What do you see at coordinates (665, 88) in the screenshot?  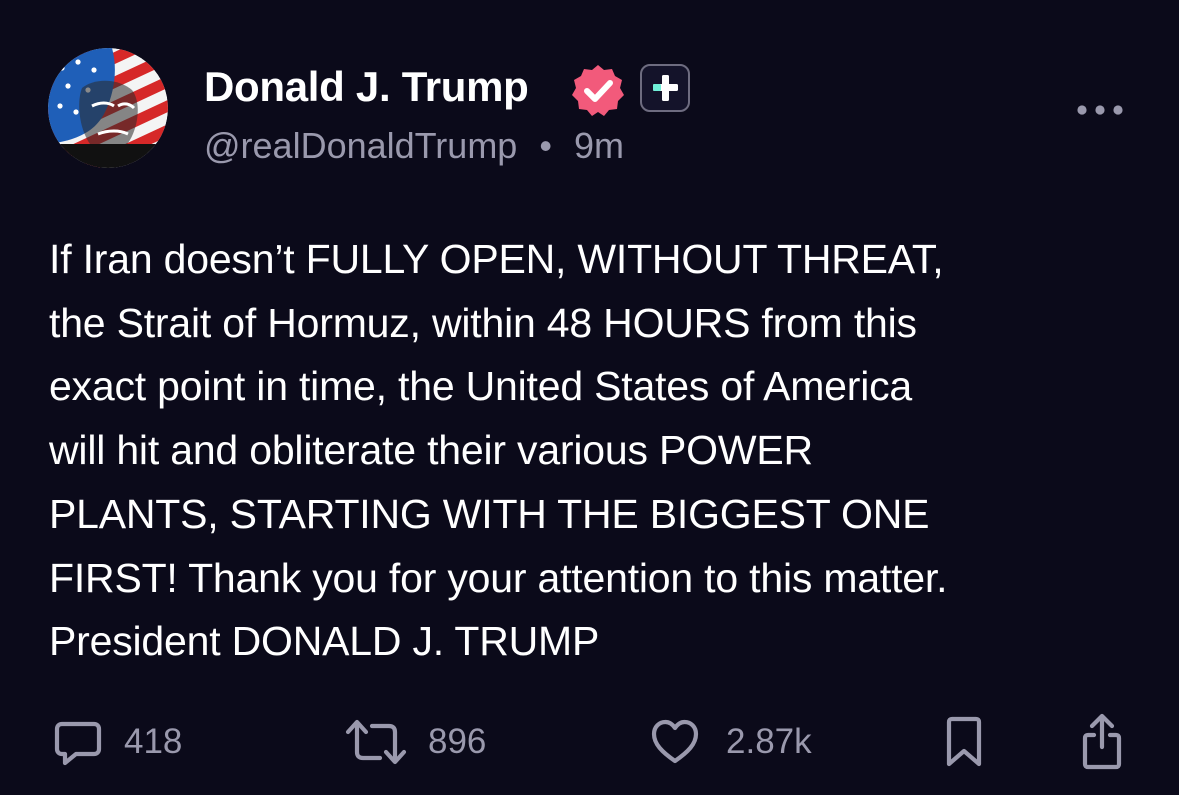 I see `plus-badge-icon` at bounding box center [665, 88].